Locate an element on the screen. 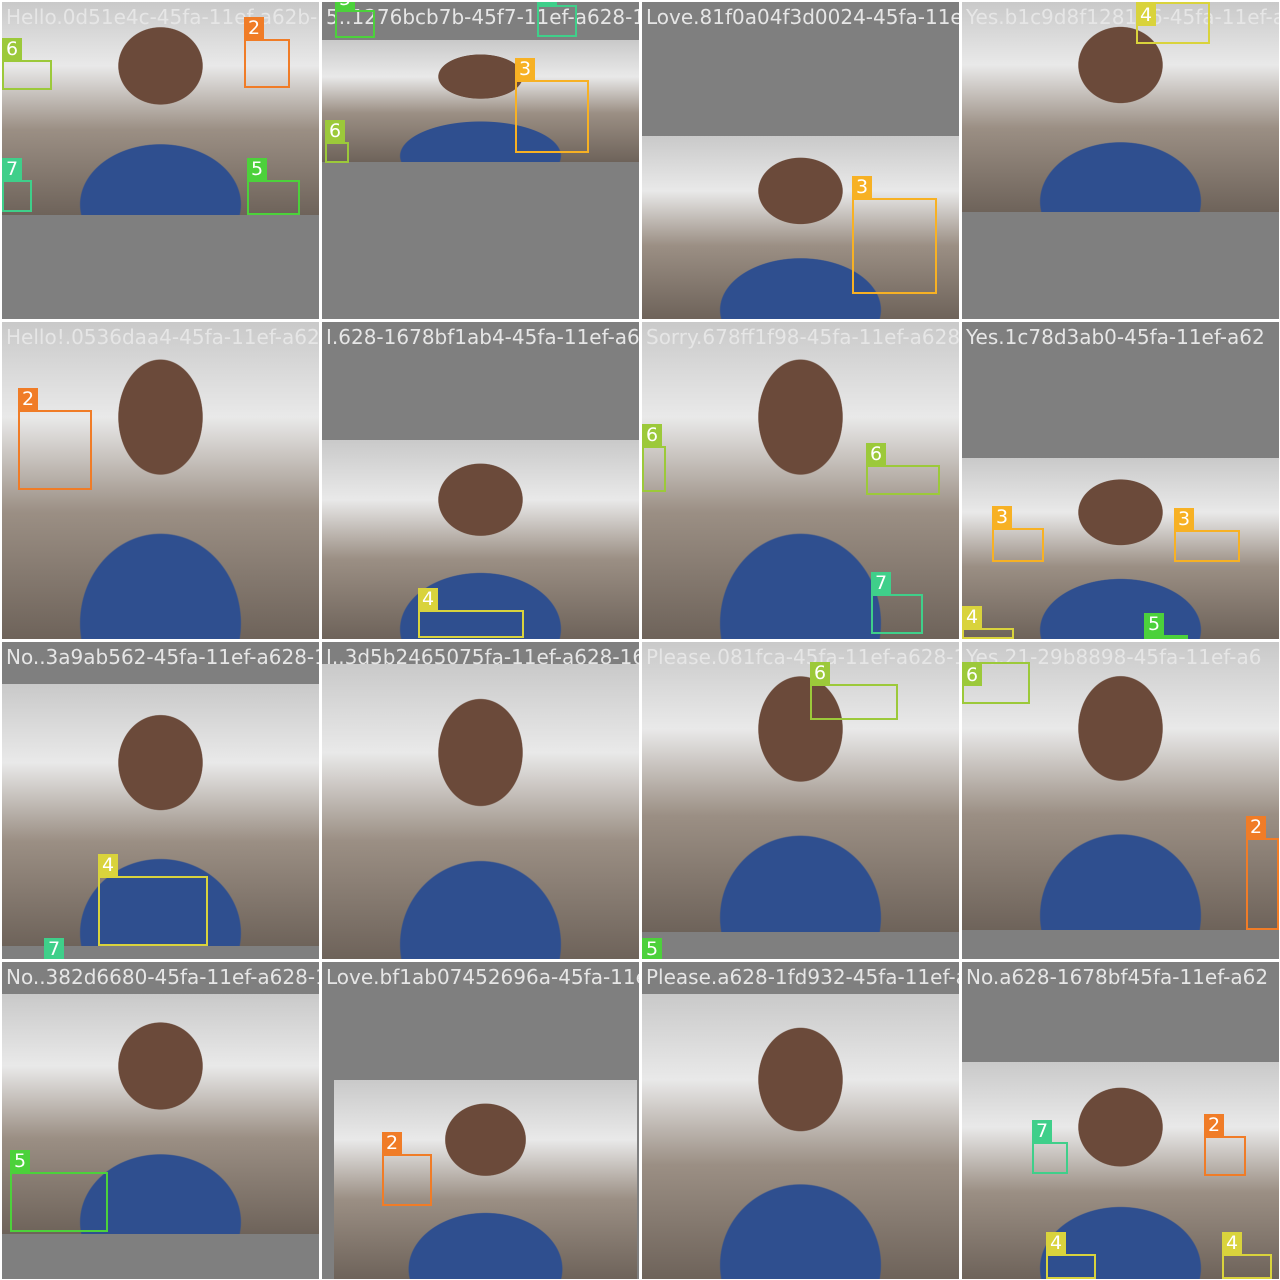 The image size is (1280, 1280). tile-title: No.a628-1678bf45fa-11ef-a62 is located at coordinates (1117, 977).